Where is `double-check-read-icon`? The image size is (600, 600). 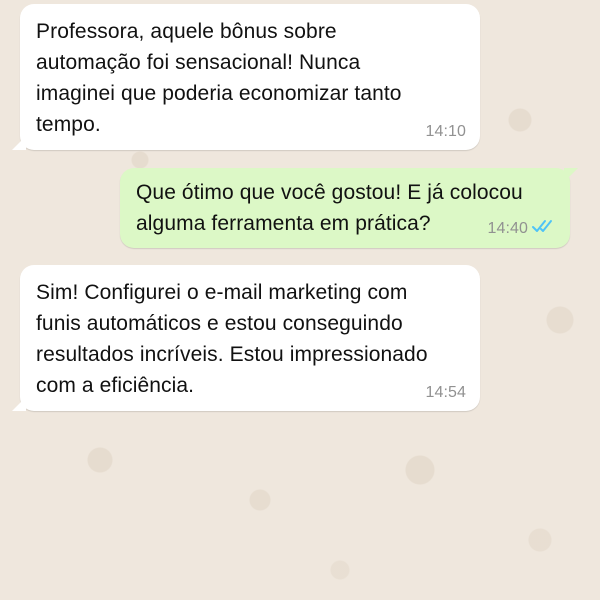
double-check-read-icon is located at coordinates (544, 228).